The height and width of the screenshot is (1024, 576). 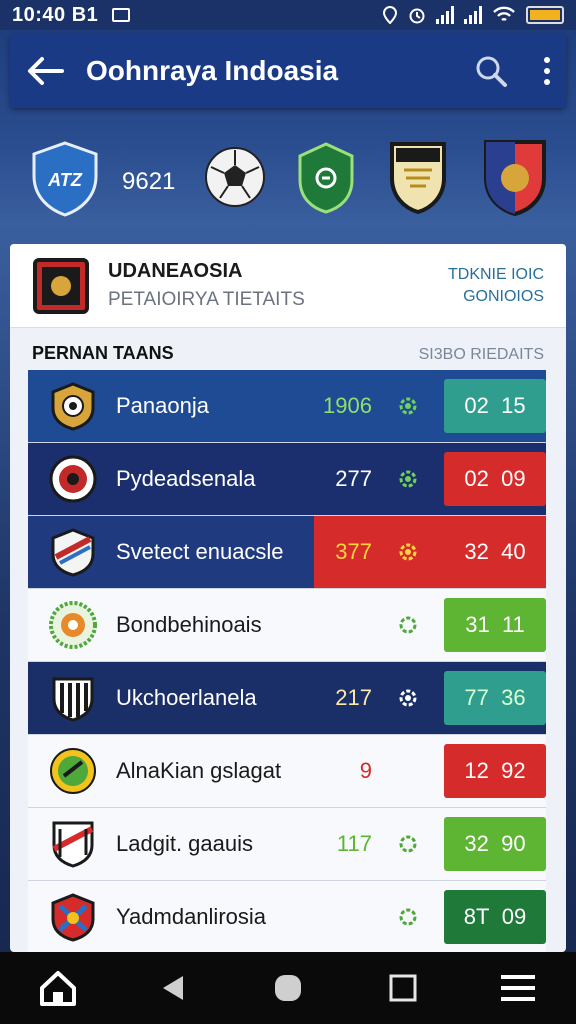 What do you see at coordinates (184, 843) in the screenshot?
I see `team-name: Ladgit. gaauis` at bounding box center [184, 843].